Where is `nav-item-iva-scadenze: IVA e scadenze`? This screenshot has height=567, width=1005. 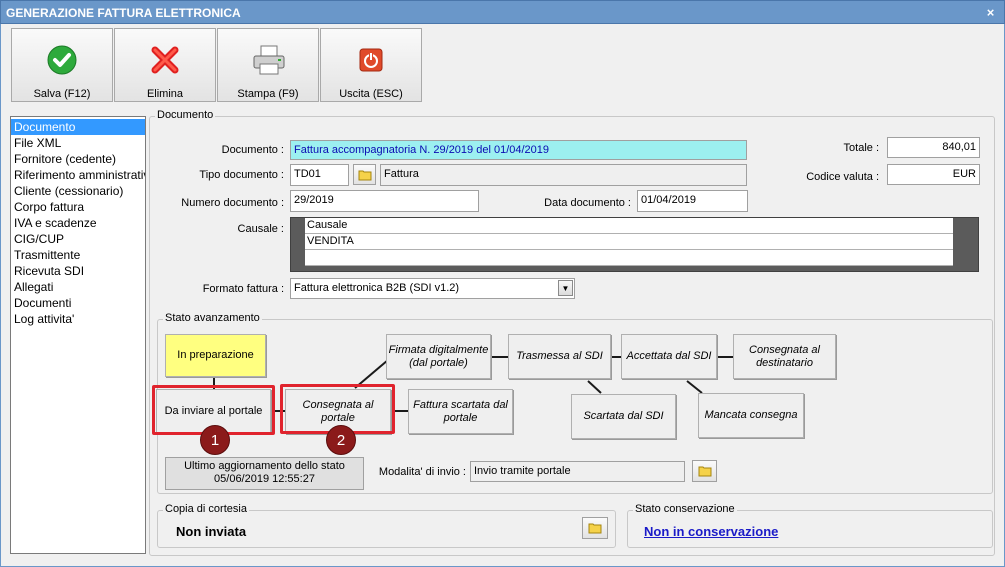 nav-item-iva-scadenze: IVA e scadenze is located at coordinates (78, 223).